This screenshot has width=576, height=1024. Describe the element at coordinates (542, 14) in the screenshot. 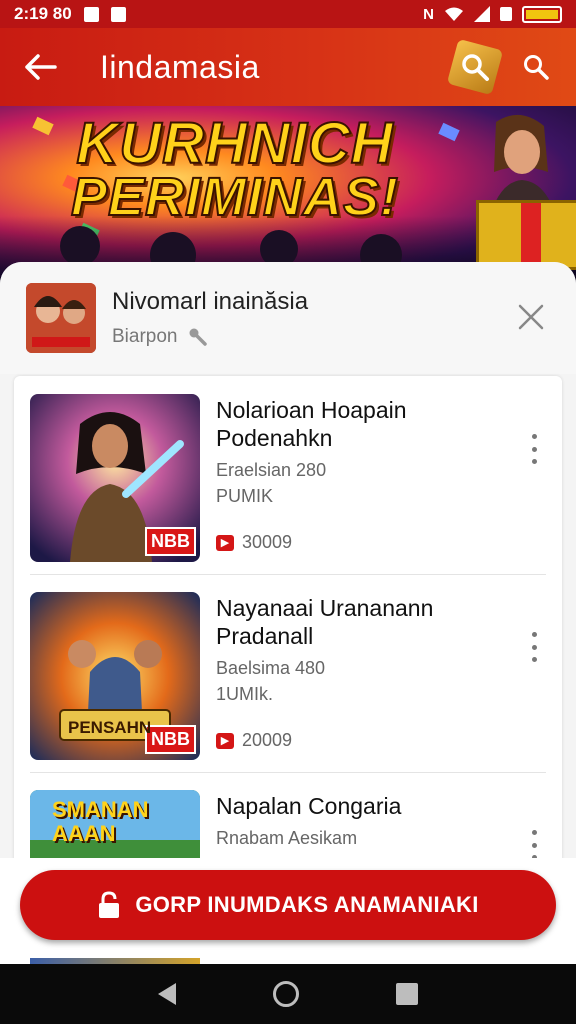

I see `battery-icon` at that location.